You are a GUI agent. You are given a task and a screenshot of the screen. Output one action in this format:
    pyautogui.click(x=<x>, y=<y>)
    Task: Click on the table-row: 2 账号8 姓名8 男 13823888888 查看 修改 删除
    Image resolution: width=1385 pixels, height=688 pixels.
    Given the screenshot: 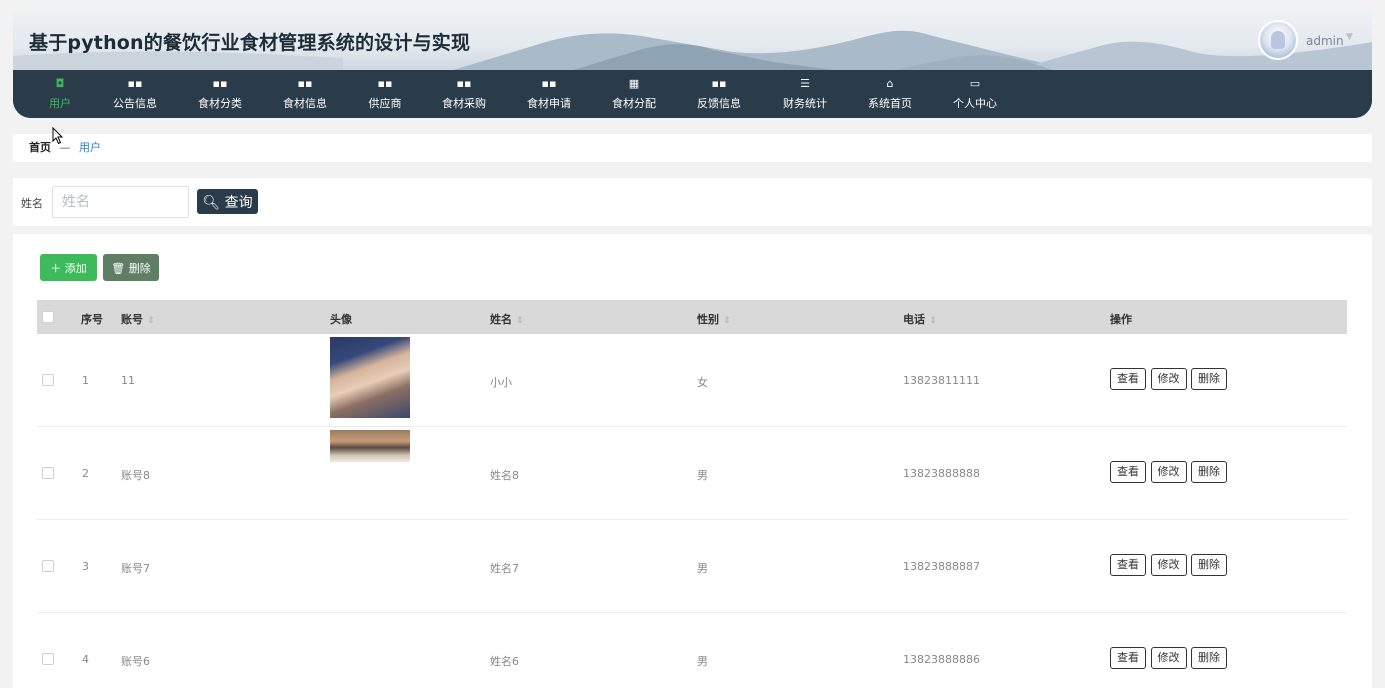 What is the action you would take?
    pyautogui.click(x=692, y=473)
    